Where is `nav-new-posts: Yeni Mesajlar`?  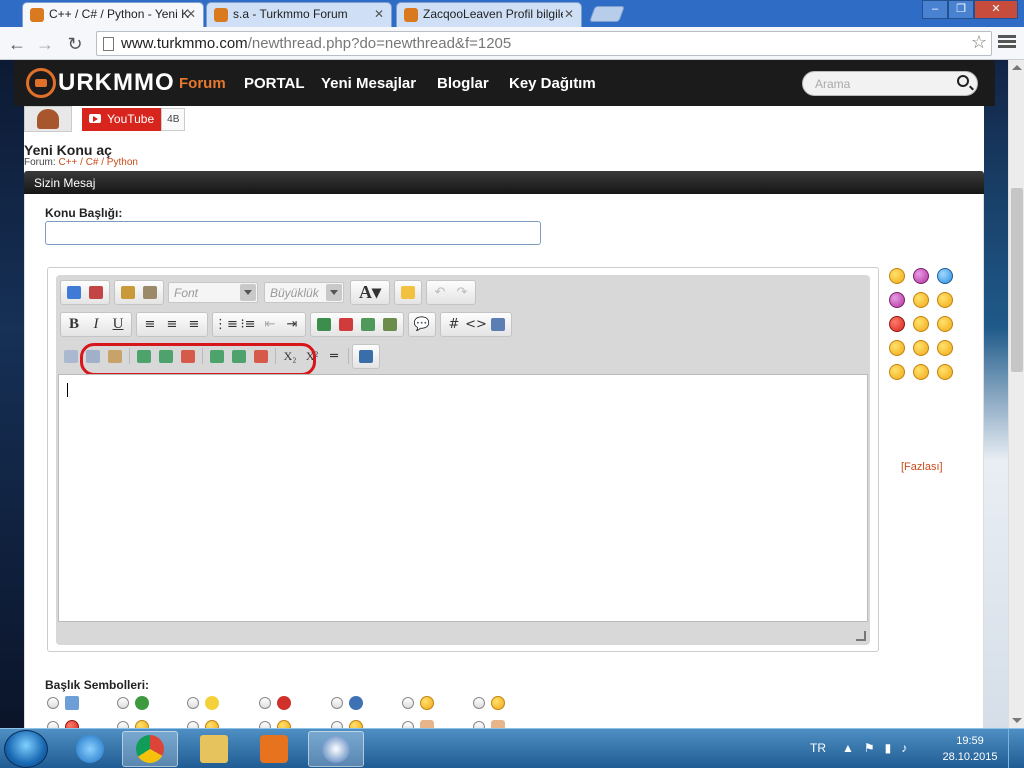
nav-new-posts: Yeni Mesajlar is located at coordinates (368, 83).